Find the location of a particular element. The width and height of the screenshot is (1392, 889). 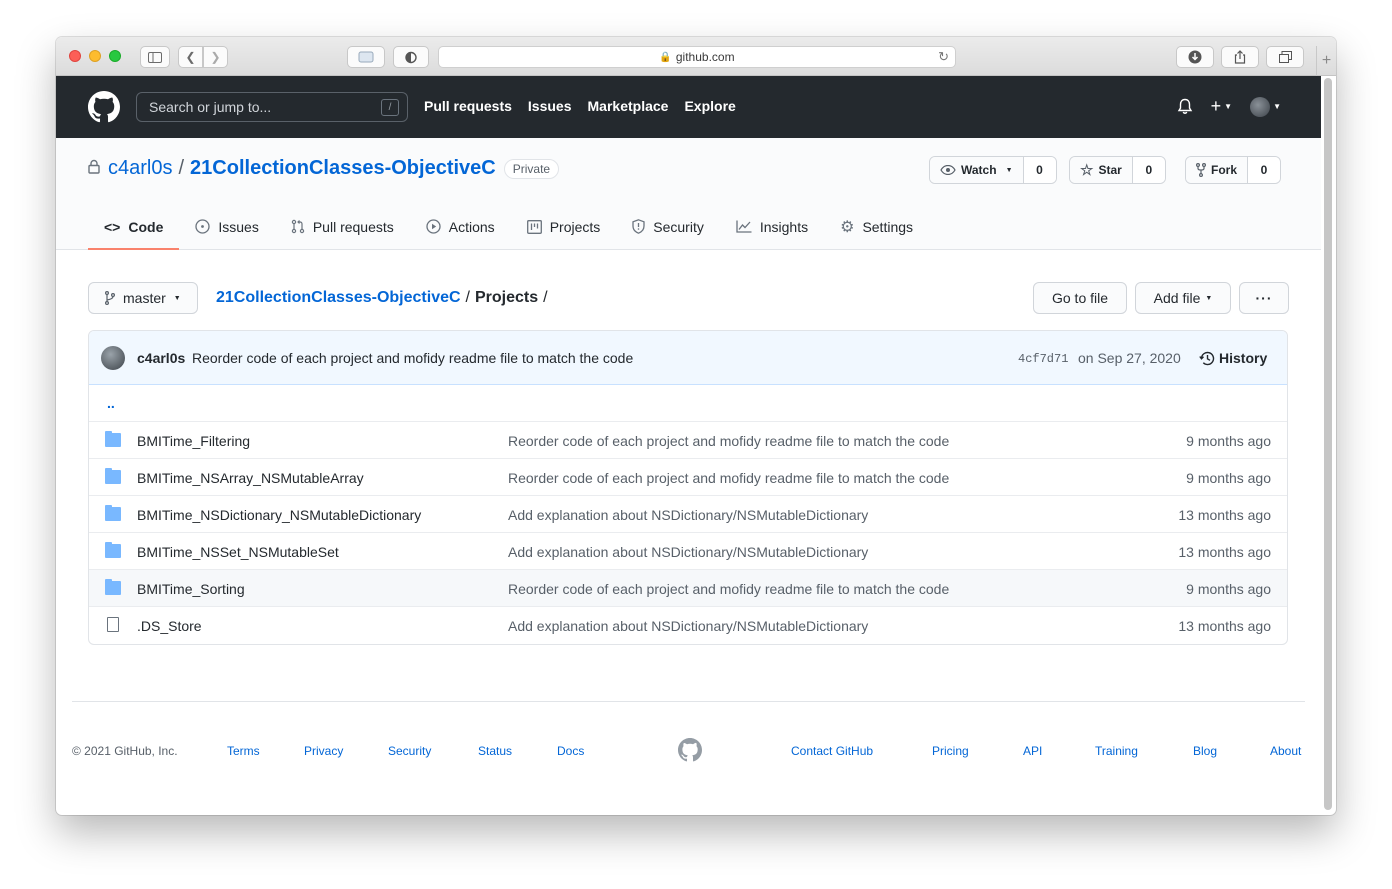

footer-link-about: About is located at coordinates (1285, 751).